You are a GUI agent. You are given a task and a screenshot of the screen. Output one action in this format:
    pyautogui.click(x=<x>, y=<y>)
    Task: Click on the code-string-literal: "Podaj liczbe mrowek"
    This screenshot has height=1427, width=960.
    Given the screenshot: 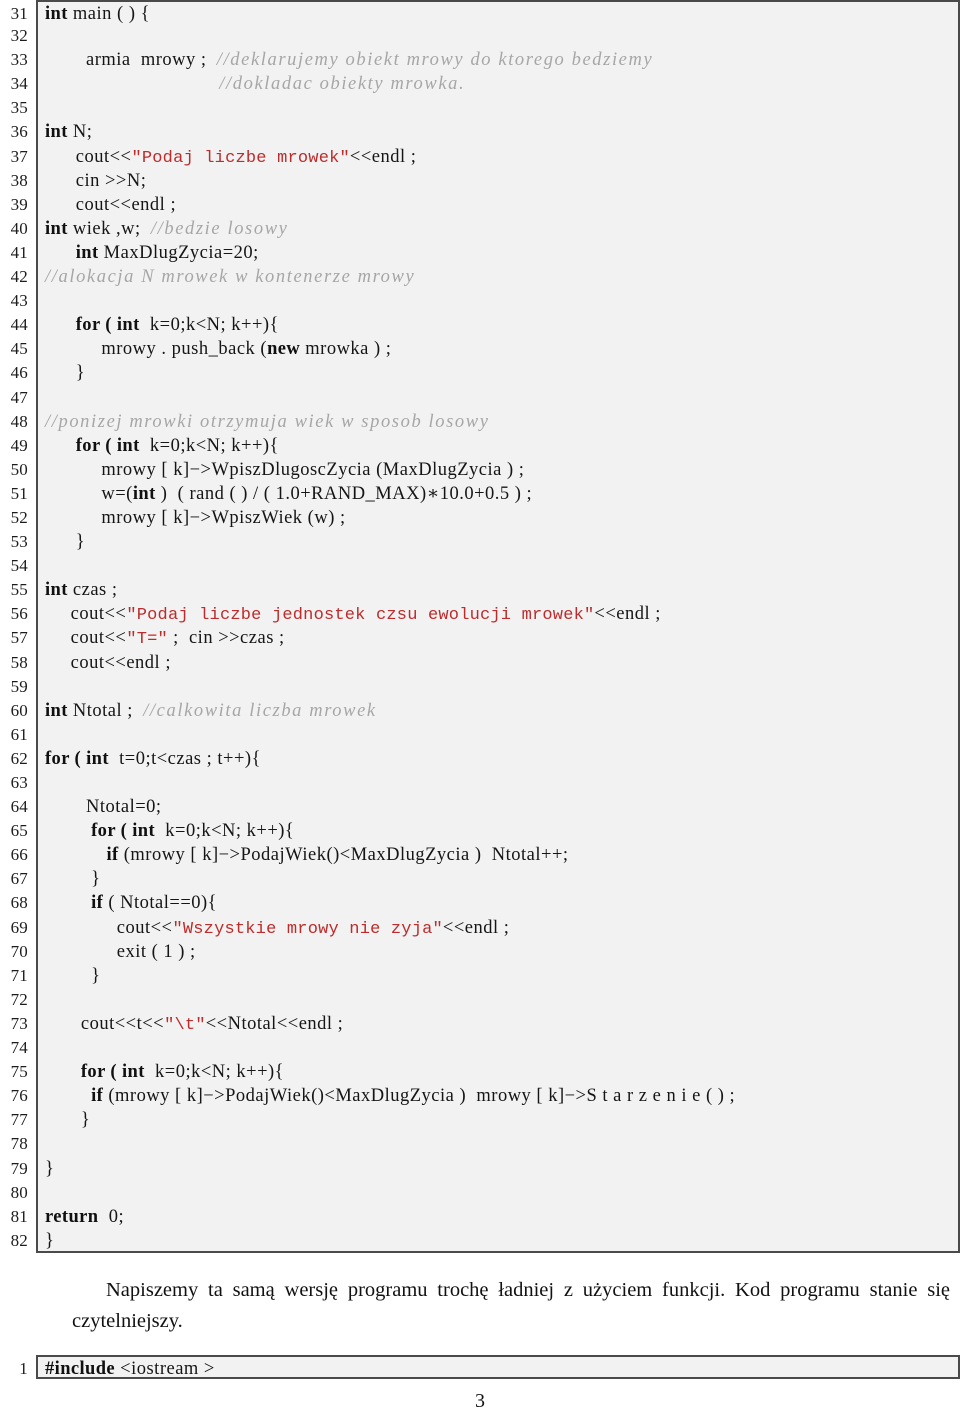 What is the action you would take?
    pyautogui.click(x=240, y=158)
    